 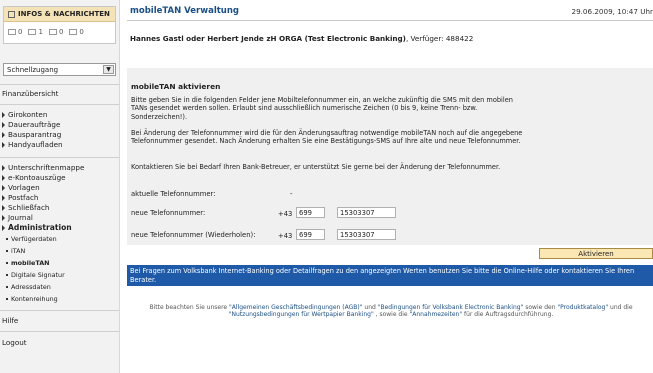 What do you see at coordinates (310, 212) in the screenshot?
I see `prefix-input: 699` at bounding box center [310, 212].